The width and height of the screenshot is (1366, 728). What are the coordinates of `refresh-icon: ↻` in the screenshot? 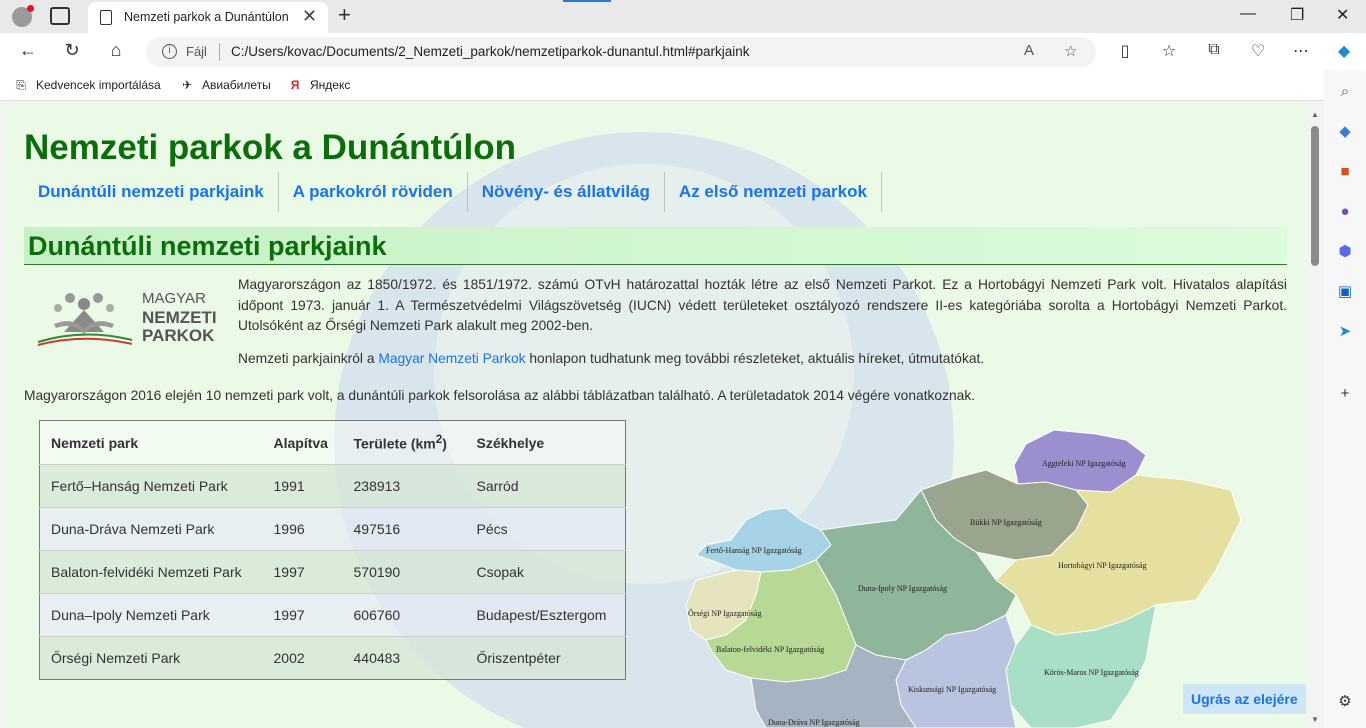 It's located at (72, 50).